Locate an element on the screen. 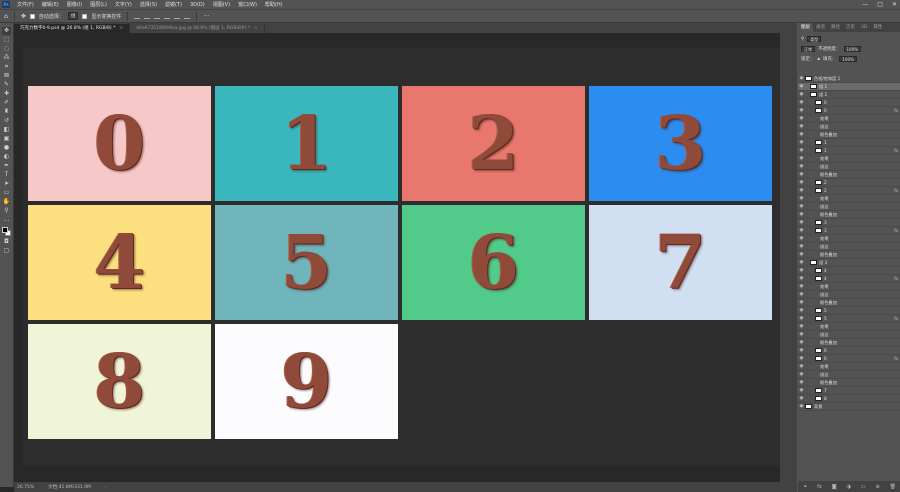 This screenshot has width=900, height=492. menu-3d: 3D(D) is located at coordinates (197, 5).